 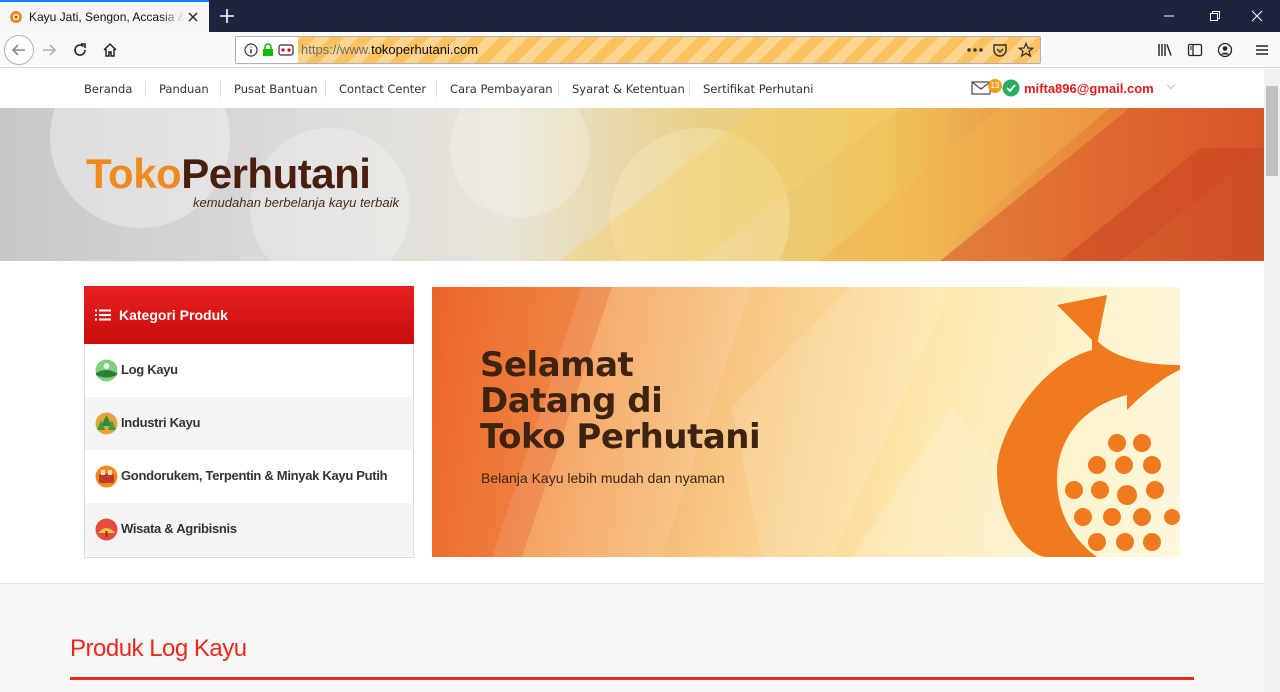 What do you see at coordinates (249, 529) in the screenshot?
I see `category-item-wisata-agribisnis: Wisata & Agribisnis` at bounding box center [249, 529].